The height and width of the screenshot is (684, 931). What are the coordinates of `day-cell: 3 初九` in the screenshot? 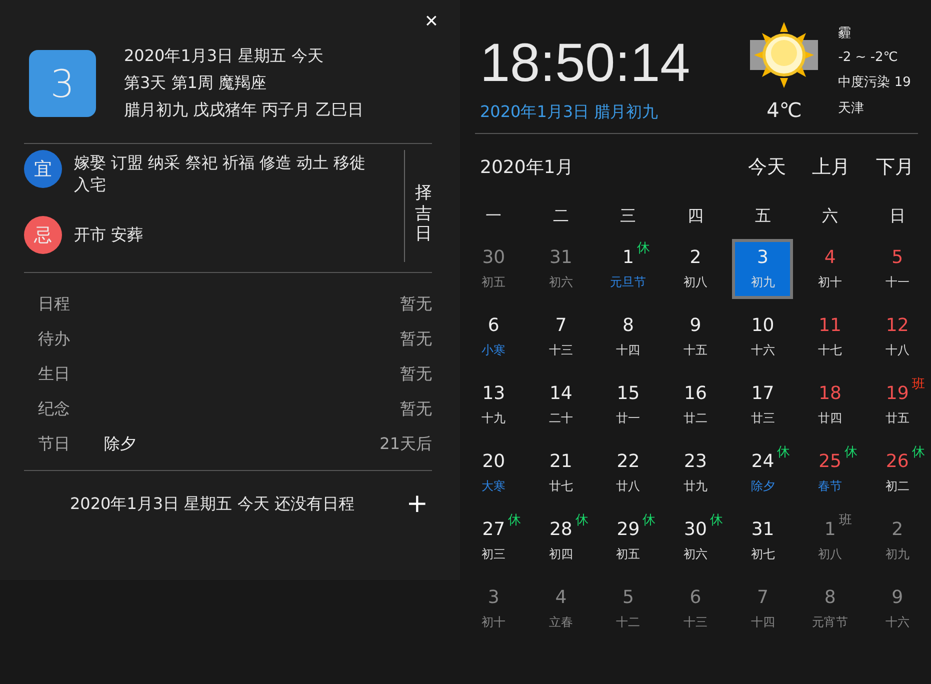 It's located at (763, 269).